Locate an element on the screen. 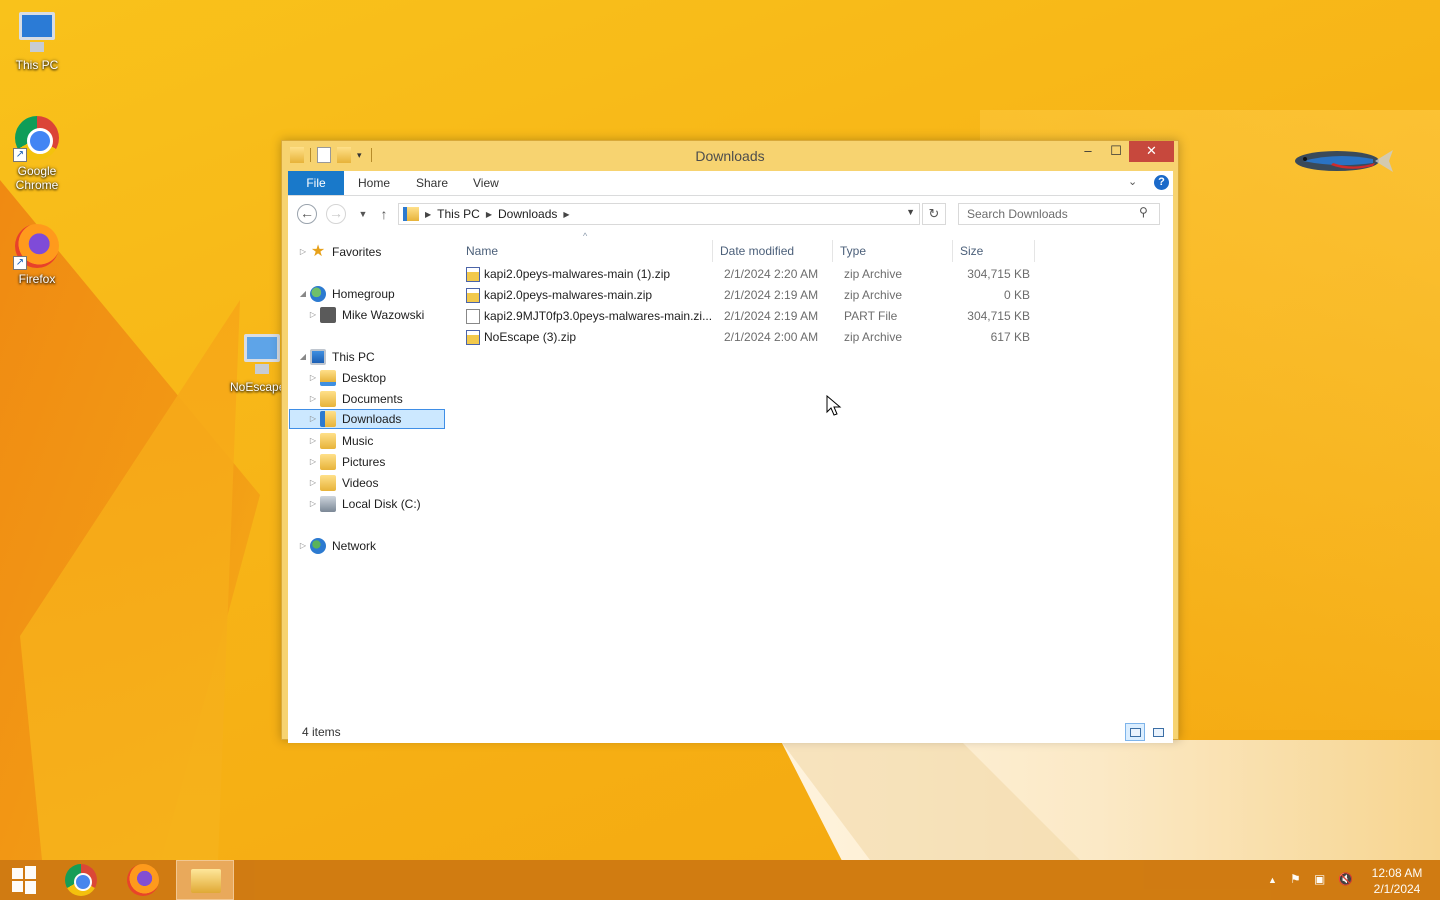 This screenshot has height=900, width=1440. clock: 12:08 AM 2/1/2024 is located at coordinates (1397, 881).